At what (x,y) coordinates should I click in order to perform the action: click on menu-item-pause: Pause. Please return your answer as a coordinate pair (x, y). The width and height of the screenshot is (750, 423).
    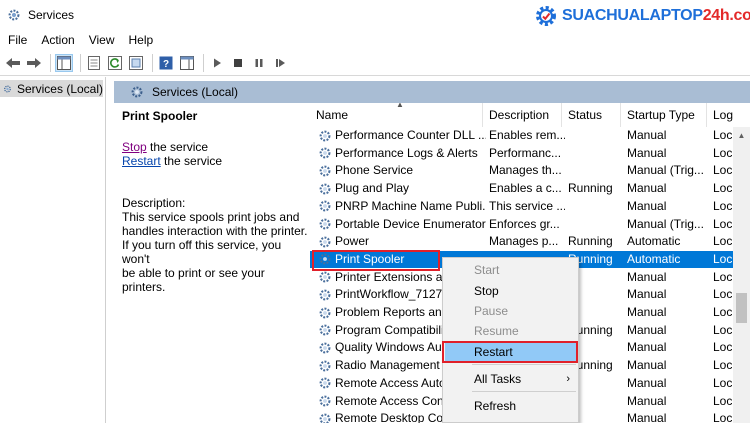
    Looking at the image, I should click on (511, 311).